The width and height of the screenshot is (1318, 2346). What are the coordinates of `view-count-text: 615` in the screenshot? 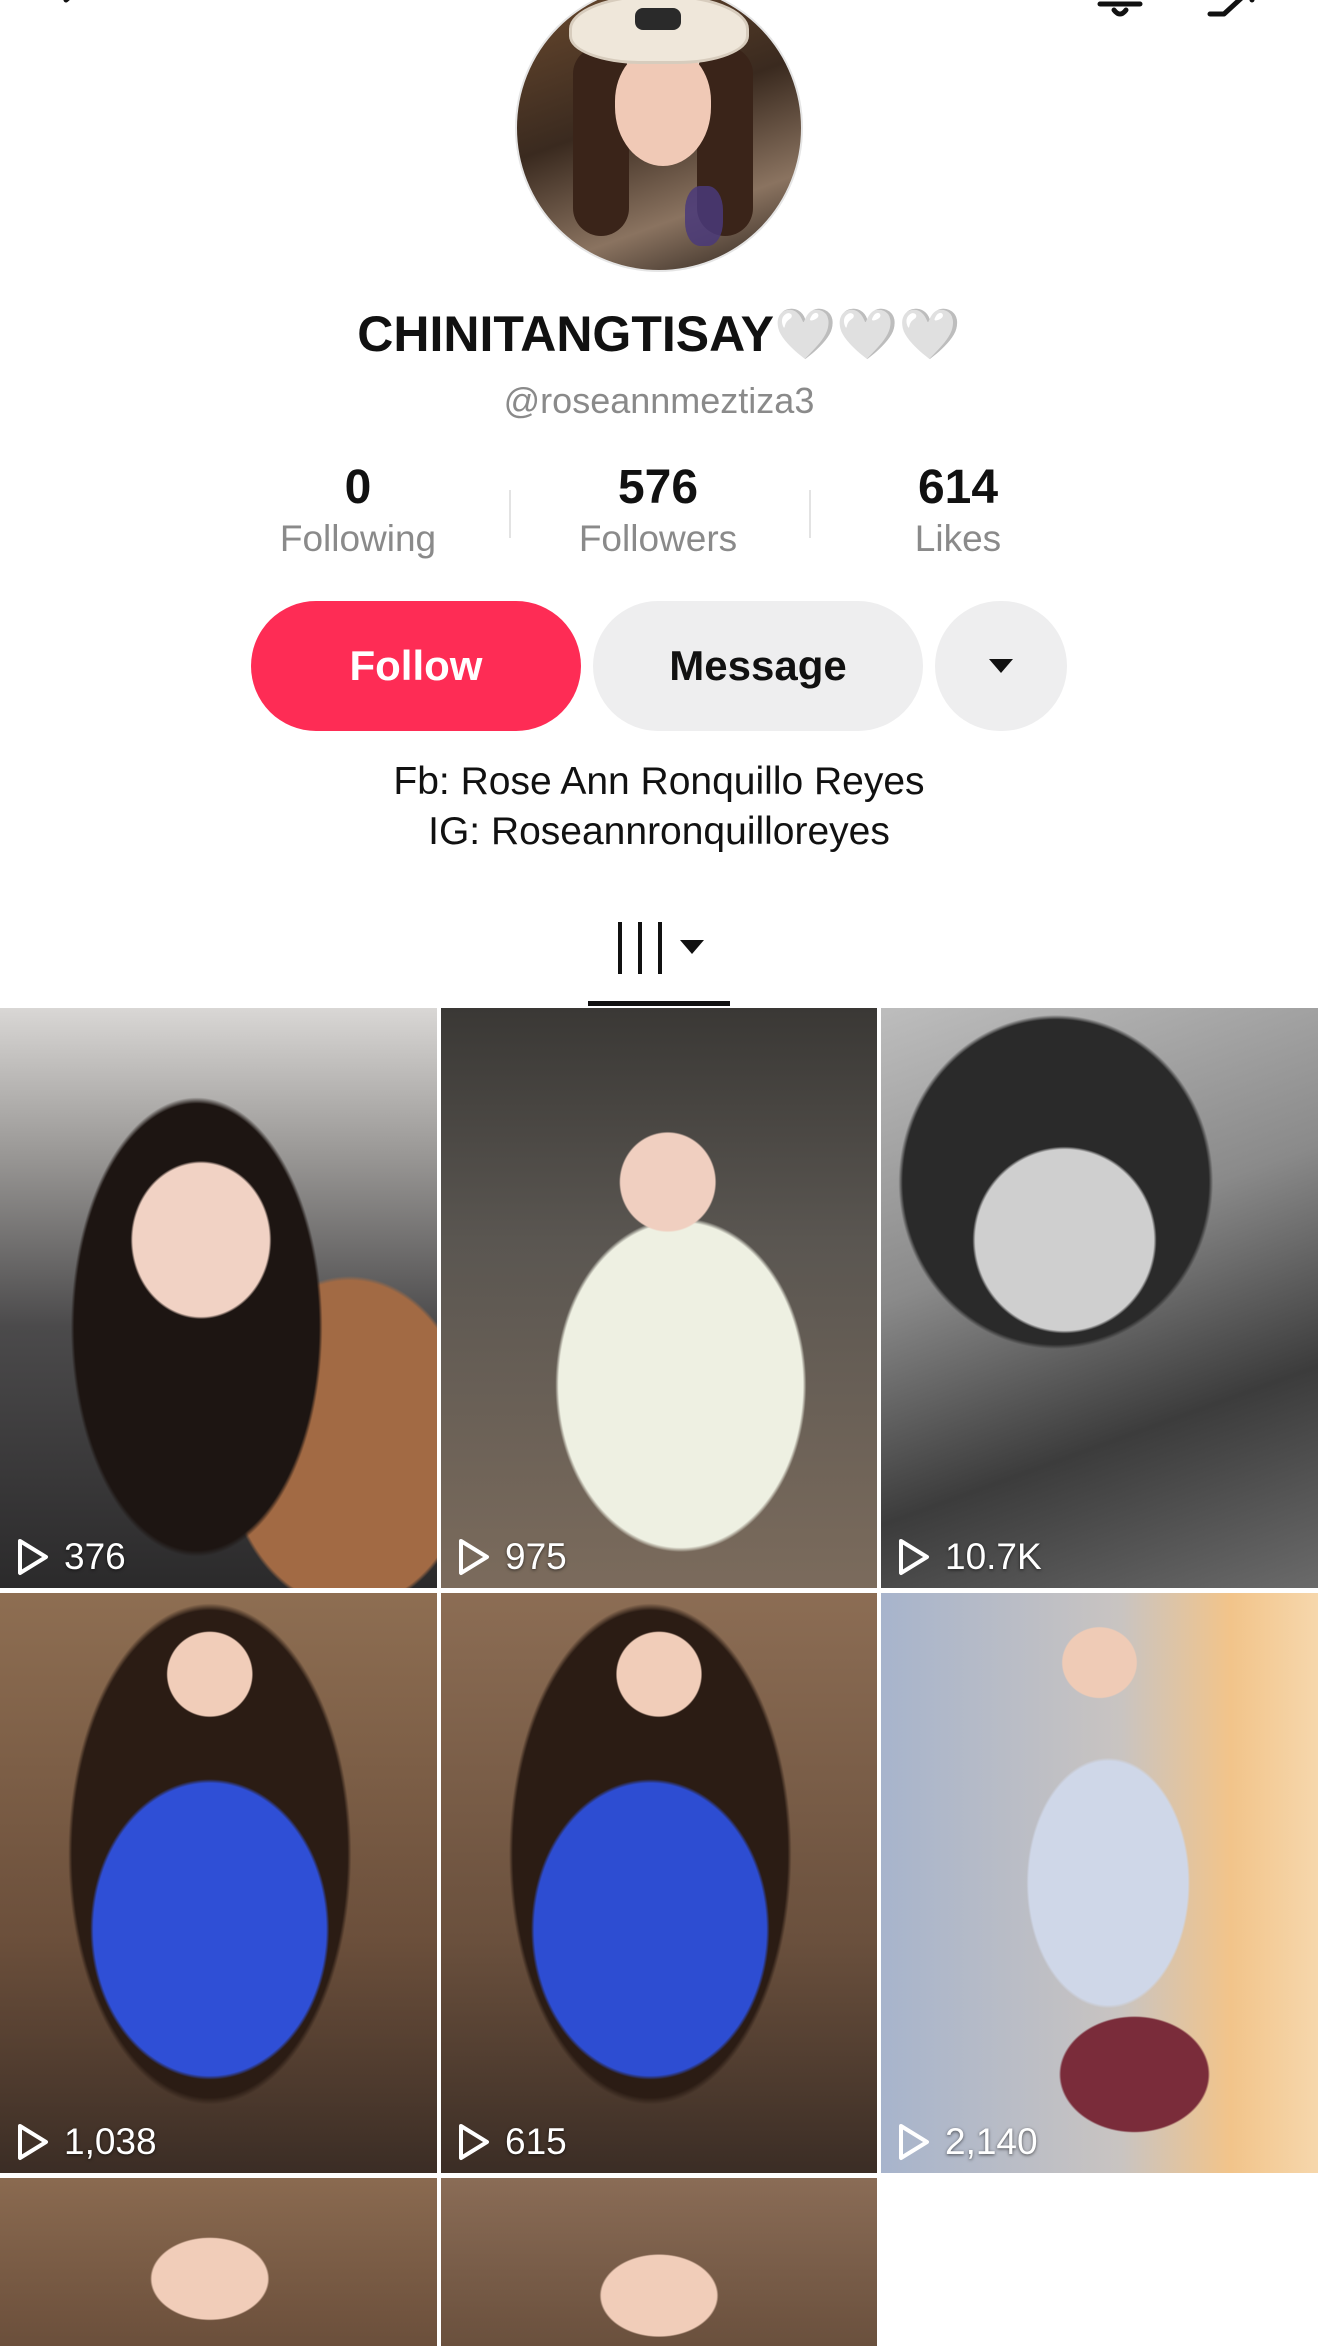 It's located at (536, 2141).